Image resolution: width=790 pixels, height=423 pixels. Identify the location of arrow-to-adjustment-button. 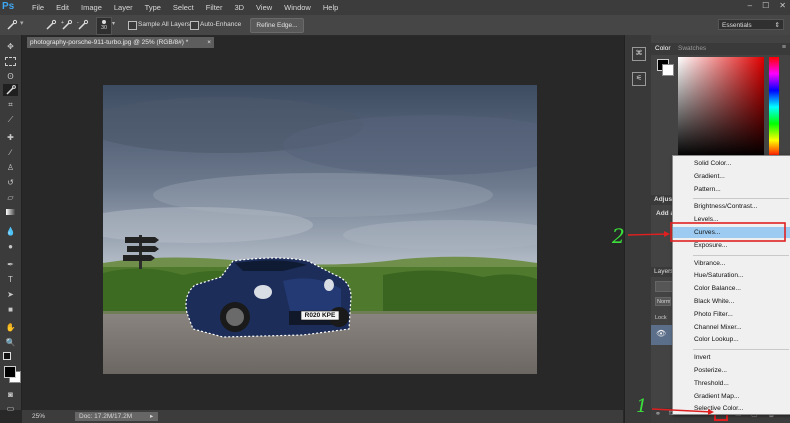
(682, 410).